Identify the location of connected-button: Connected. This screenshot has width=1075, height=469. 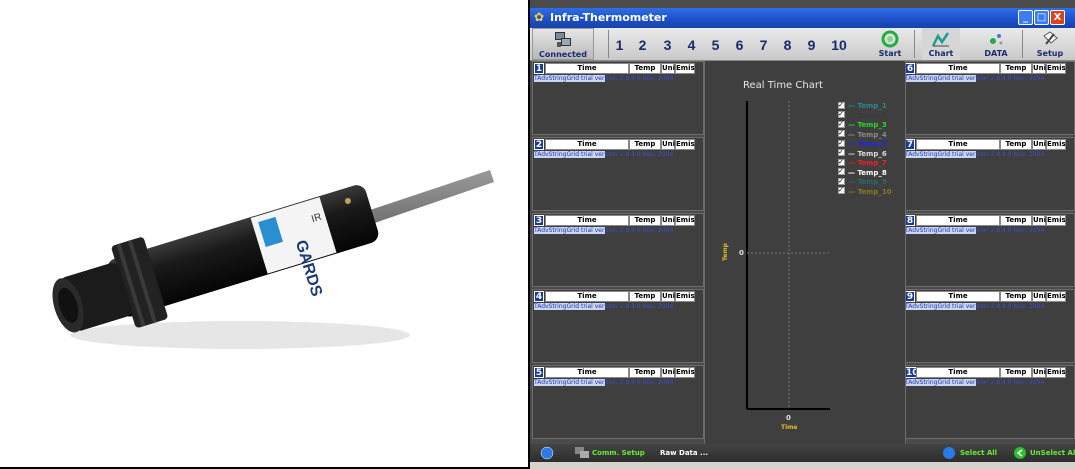
(563, 44).